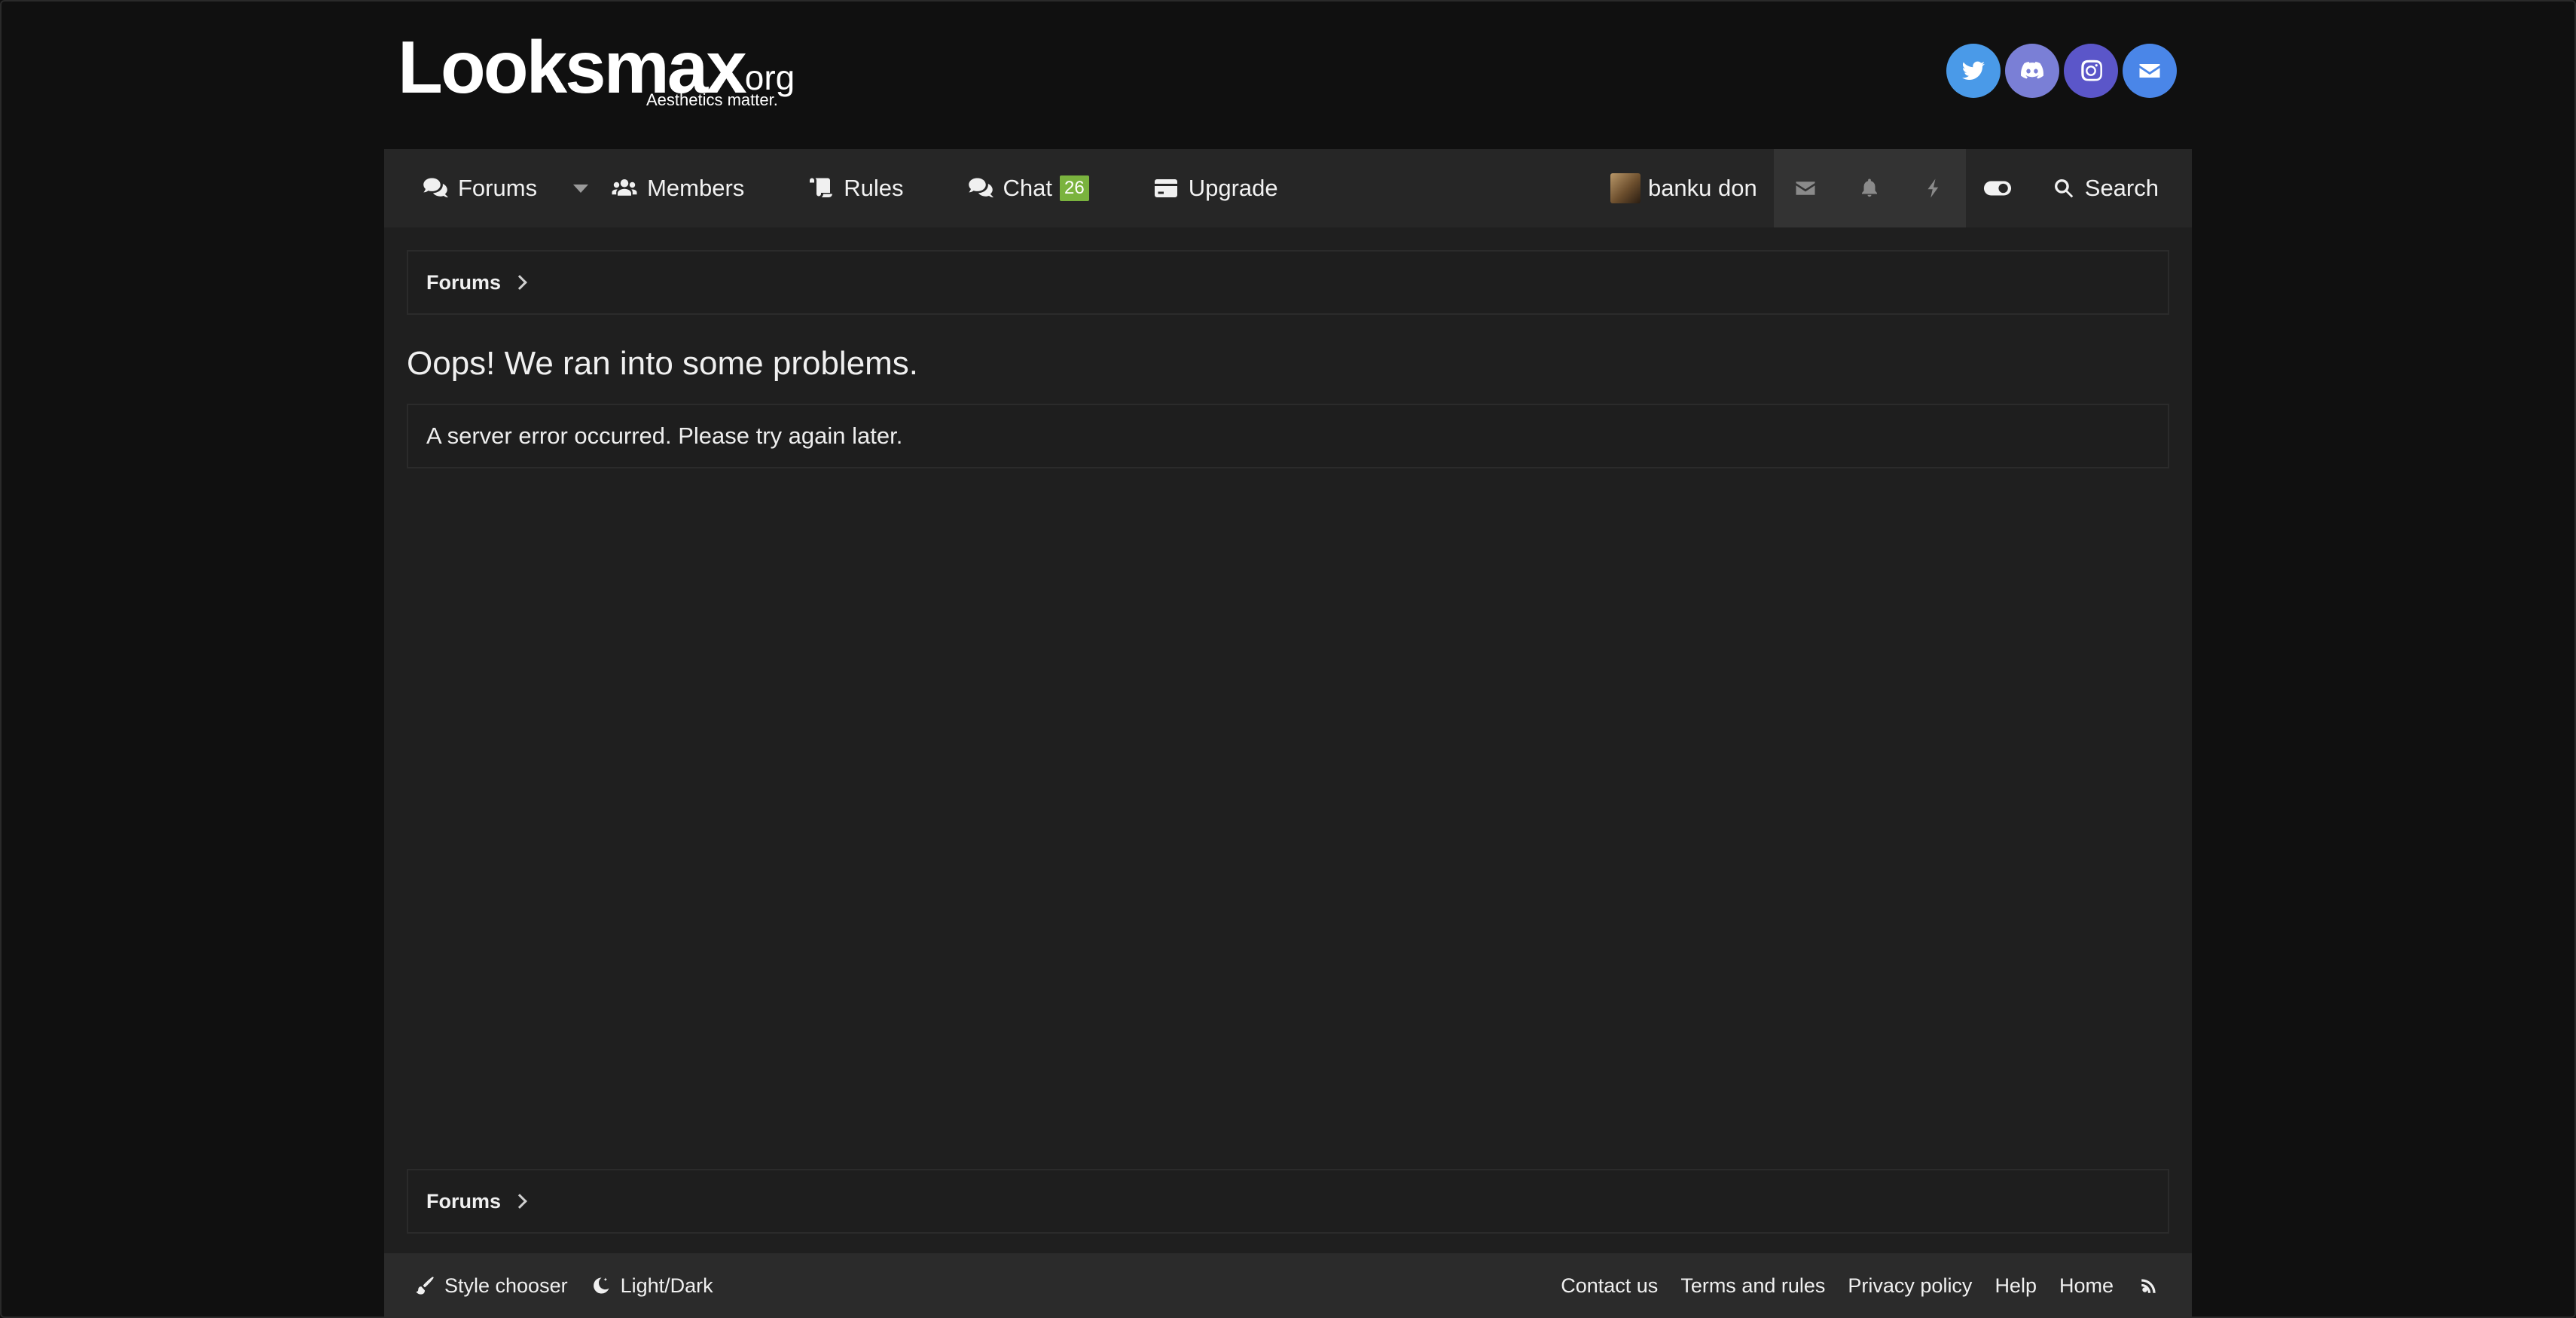 Image resolution: width=2576 pixels, height=1318 pixels. I want to click on bell-icon, so click(1870, 187).